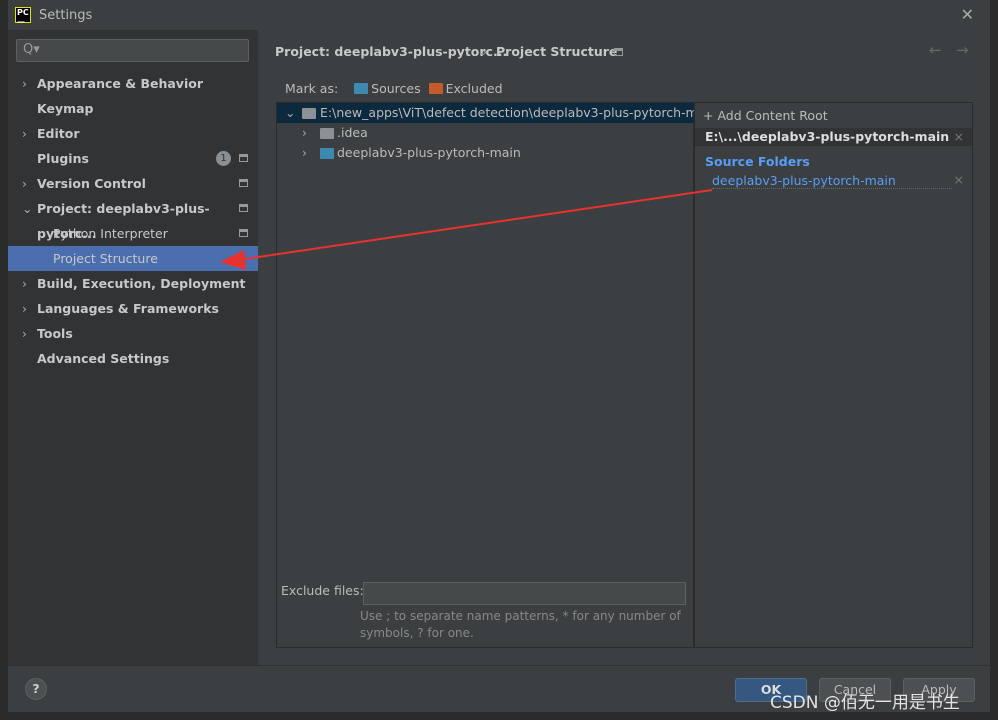 The width and height of the screenshot is (998, 720). Describe the element at coordinates (475, 225) in the screenshot. I see `arrow-line` at that location.